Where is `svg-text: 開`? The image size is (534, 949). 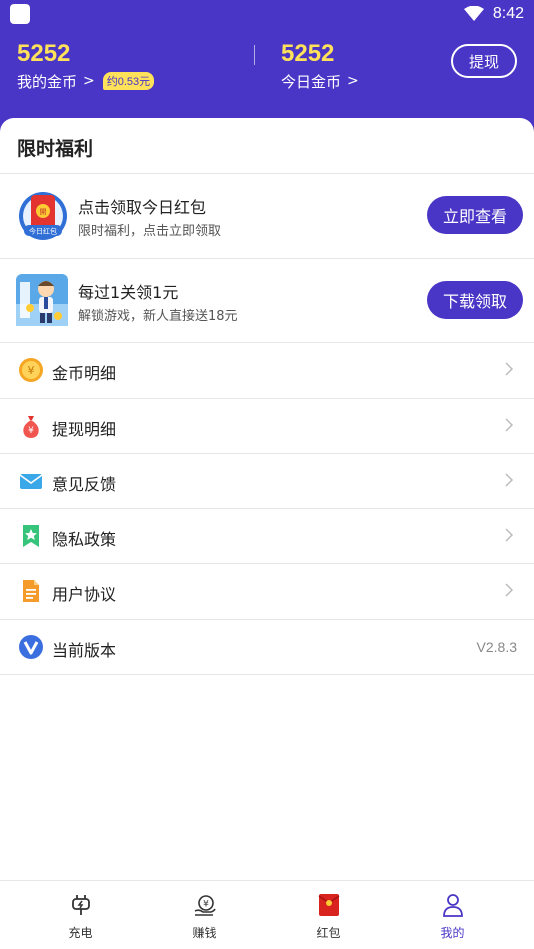
svg-text: 開 is located at coordinates (43, 212).